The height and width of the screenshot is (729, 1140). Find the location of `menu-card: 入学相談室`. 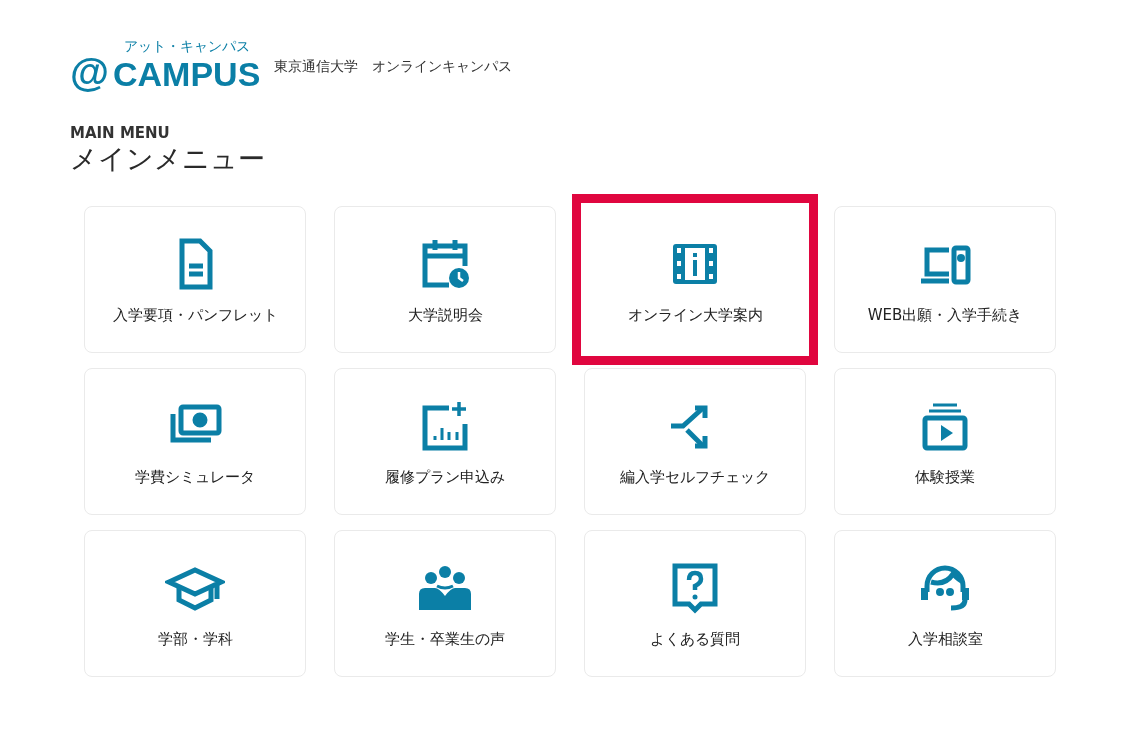

menu-card: 入学相談室 is located at coordinates (945, 603).